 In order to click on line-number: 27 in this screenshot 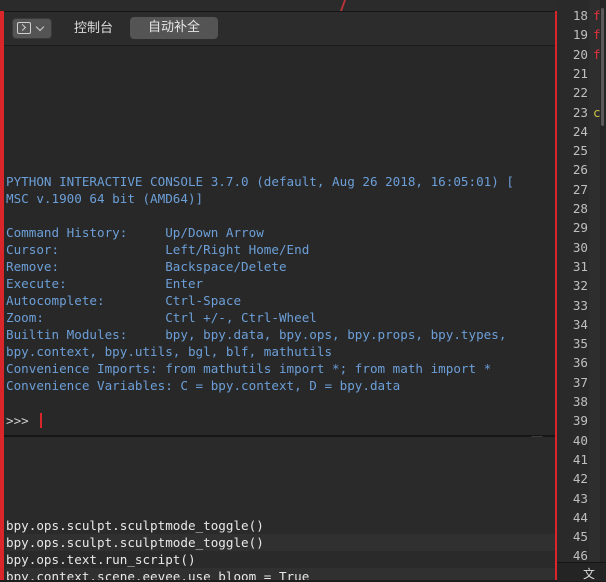, I will do `click(580, 189)`.